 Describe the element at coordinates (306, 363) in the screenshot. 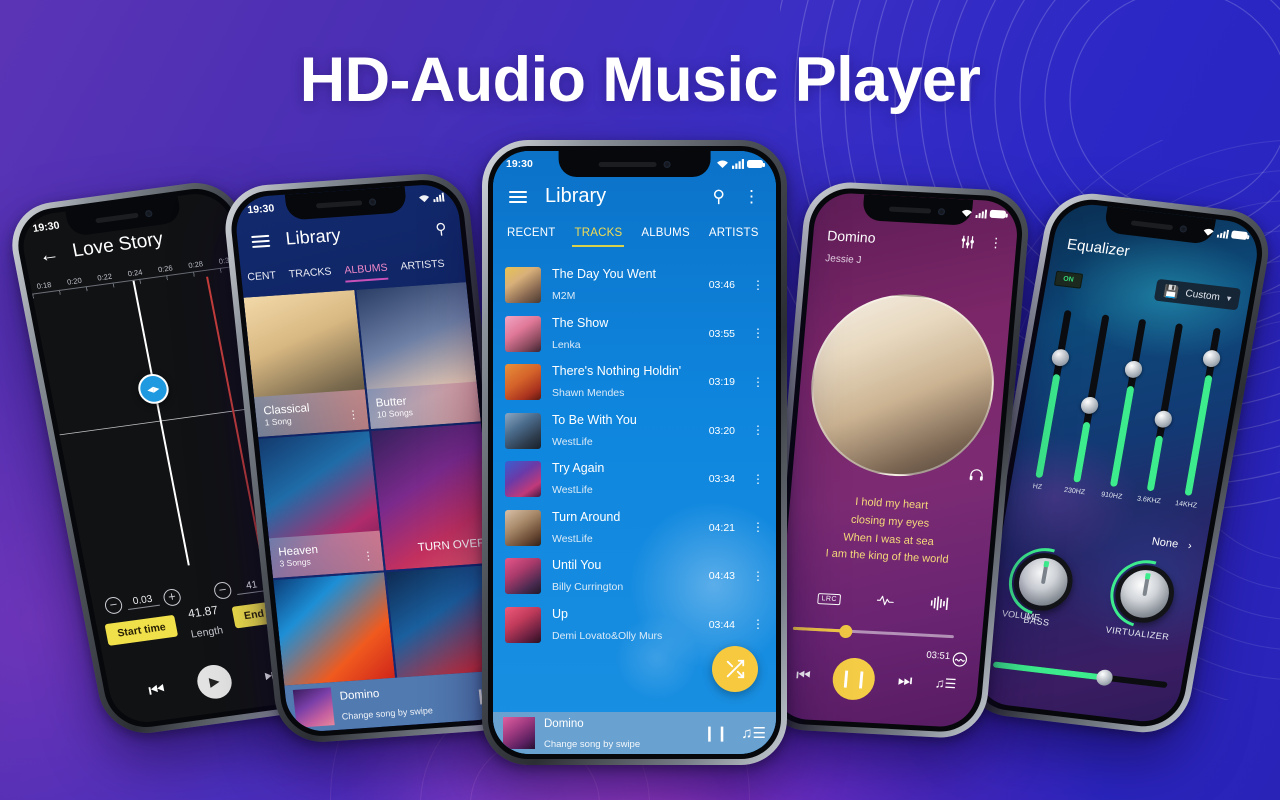

I see `album-card: Classical 1 Song ⋮` at that location.